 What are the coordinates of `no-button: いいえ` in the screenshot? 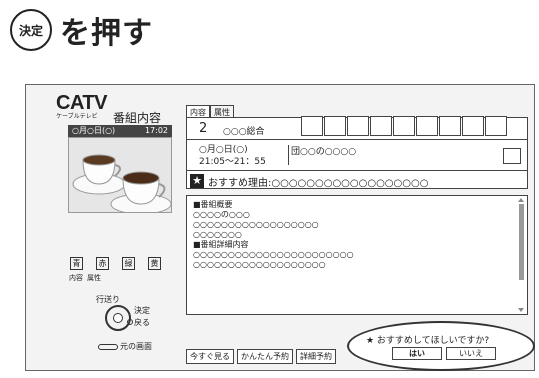 It's located at (471, 353).